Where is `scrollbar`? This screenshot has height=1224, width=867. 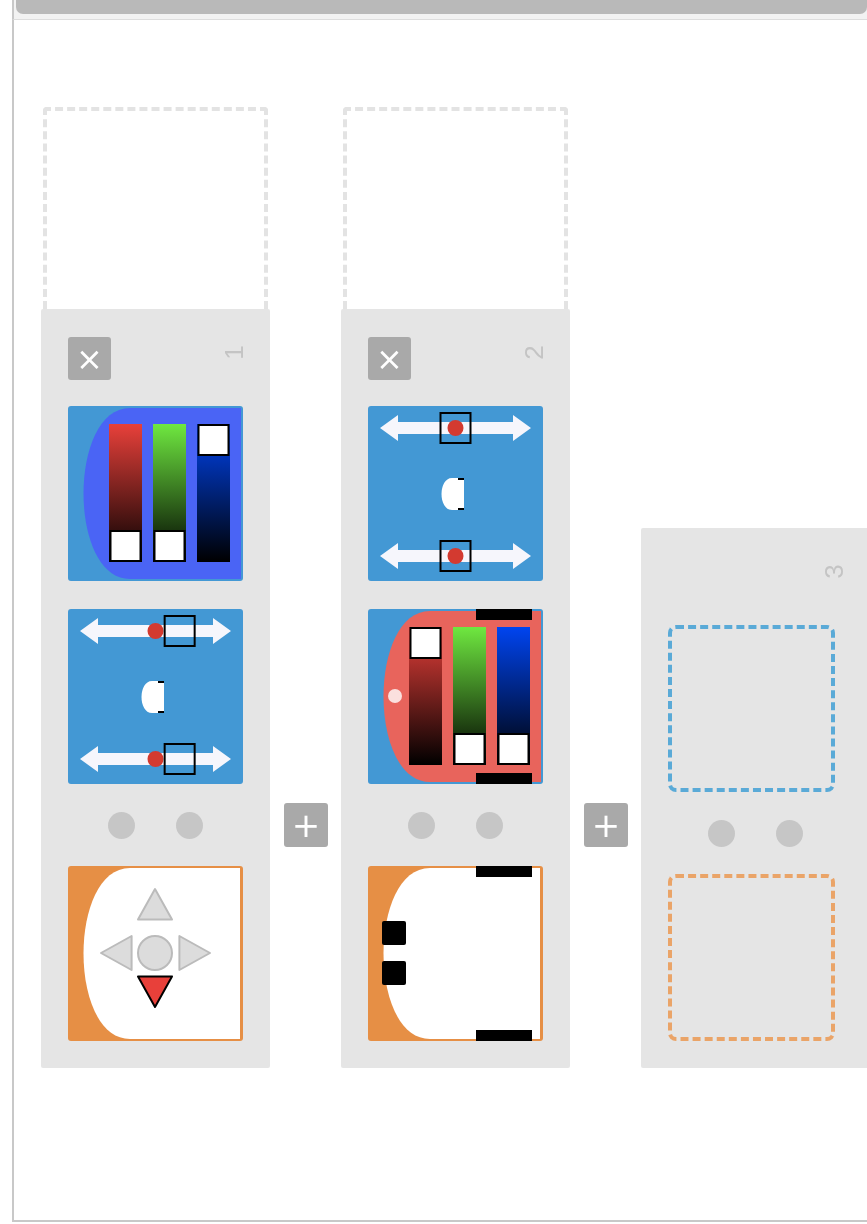 scrollbar is located at coordinates (441, 7).